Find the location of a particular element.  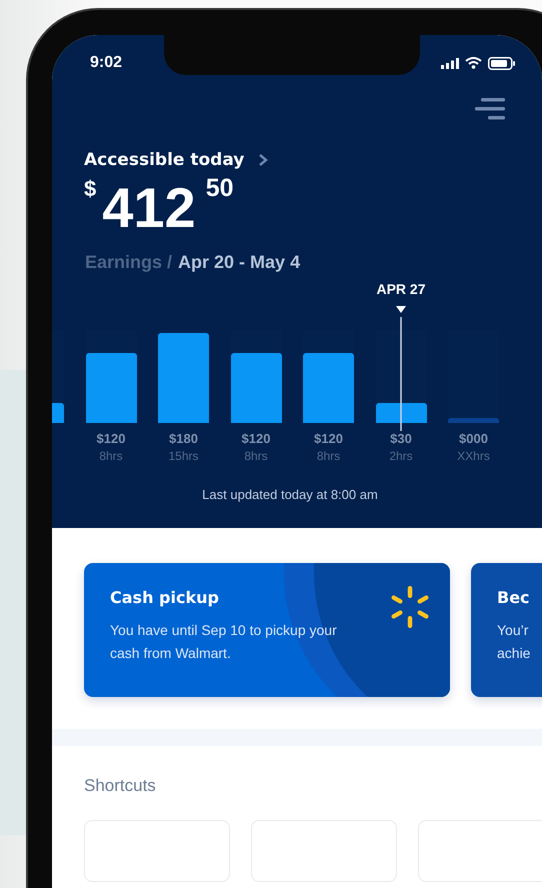

period-range: Apr 20 - May 4 is located at coordinates (239, 262).